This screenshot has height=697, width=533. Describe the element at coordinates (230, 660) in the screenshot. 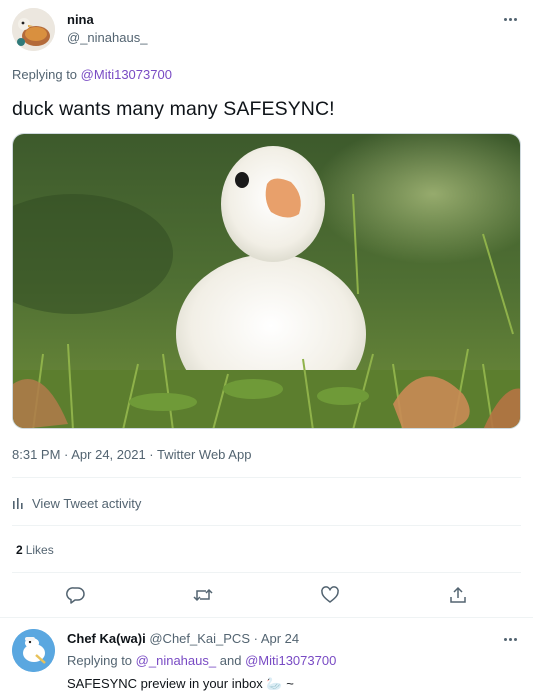

I see `reply-and-label: and` at that location.